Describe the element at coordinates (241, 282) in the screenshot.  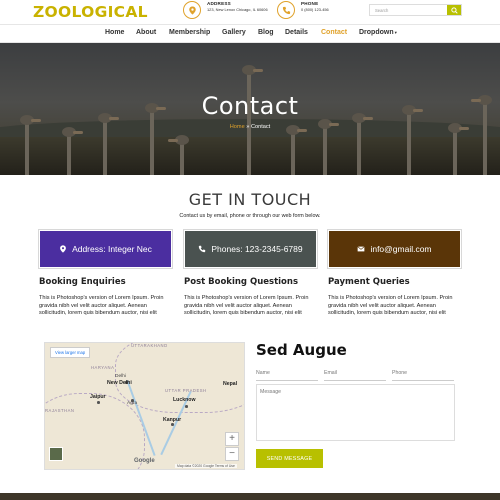
I see `post-booking-title: Post Booking Questions` at that location.